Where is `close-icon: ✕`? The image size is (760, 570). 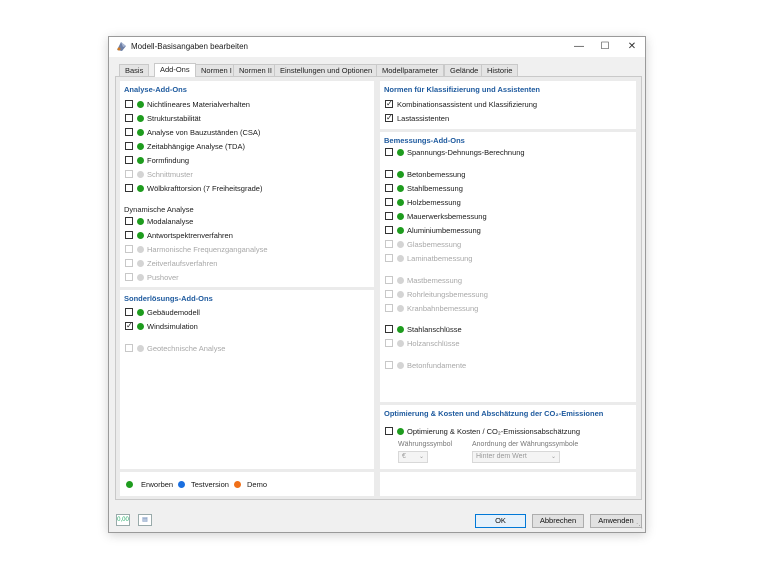
close-icon: ✕ is located at coordinates (632, 47).